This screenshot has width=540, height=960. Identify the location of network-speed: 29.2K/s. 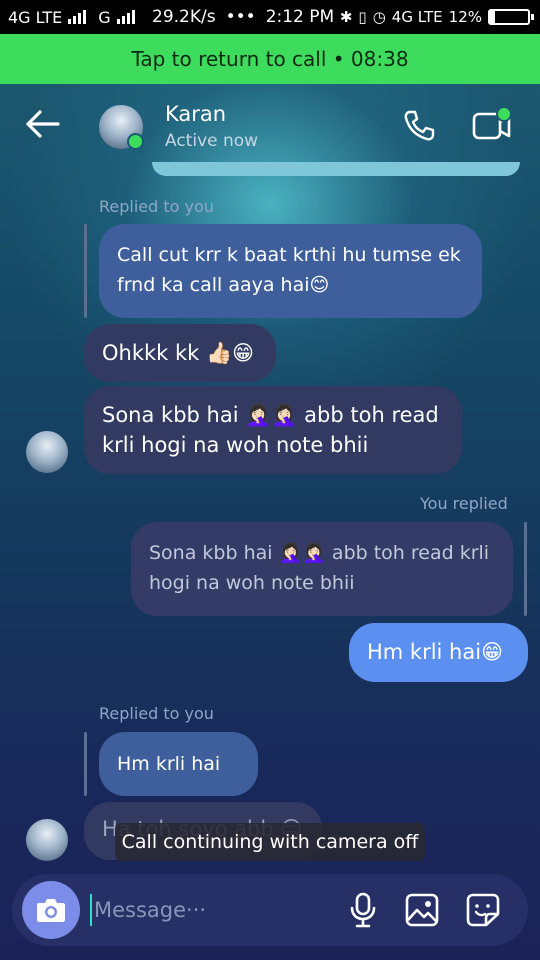
(184, 17).